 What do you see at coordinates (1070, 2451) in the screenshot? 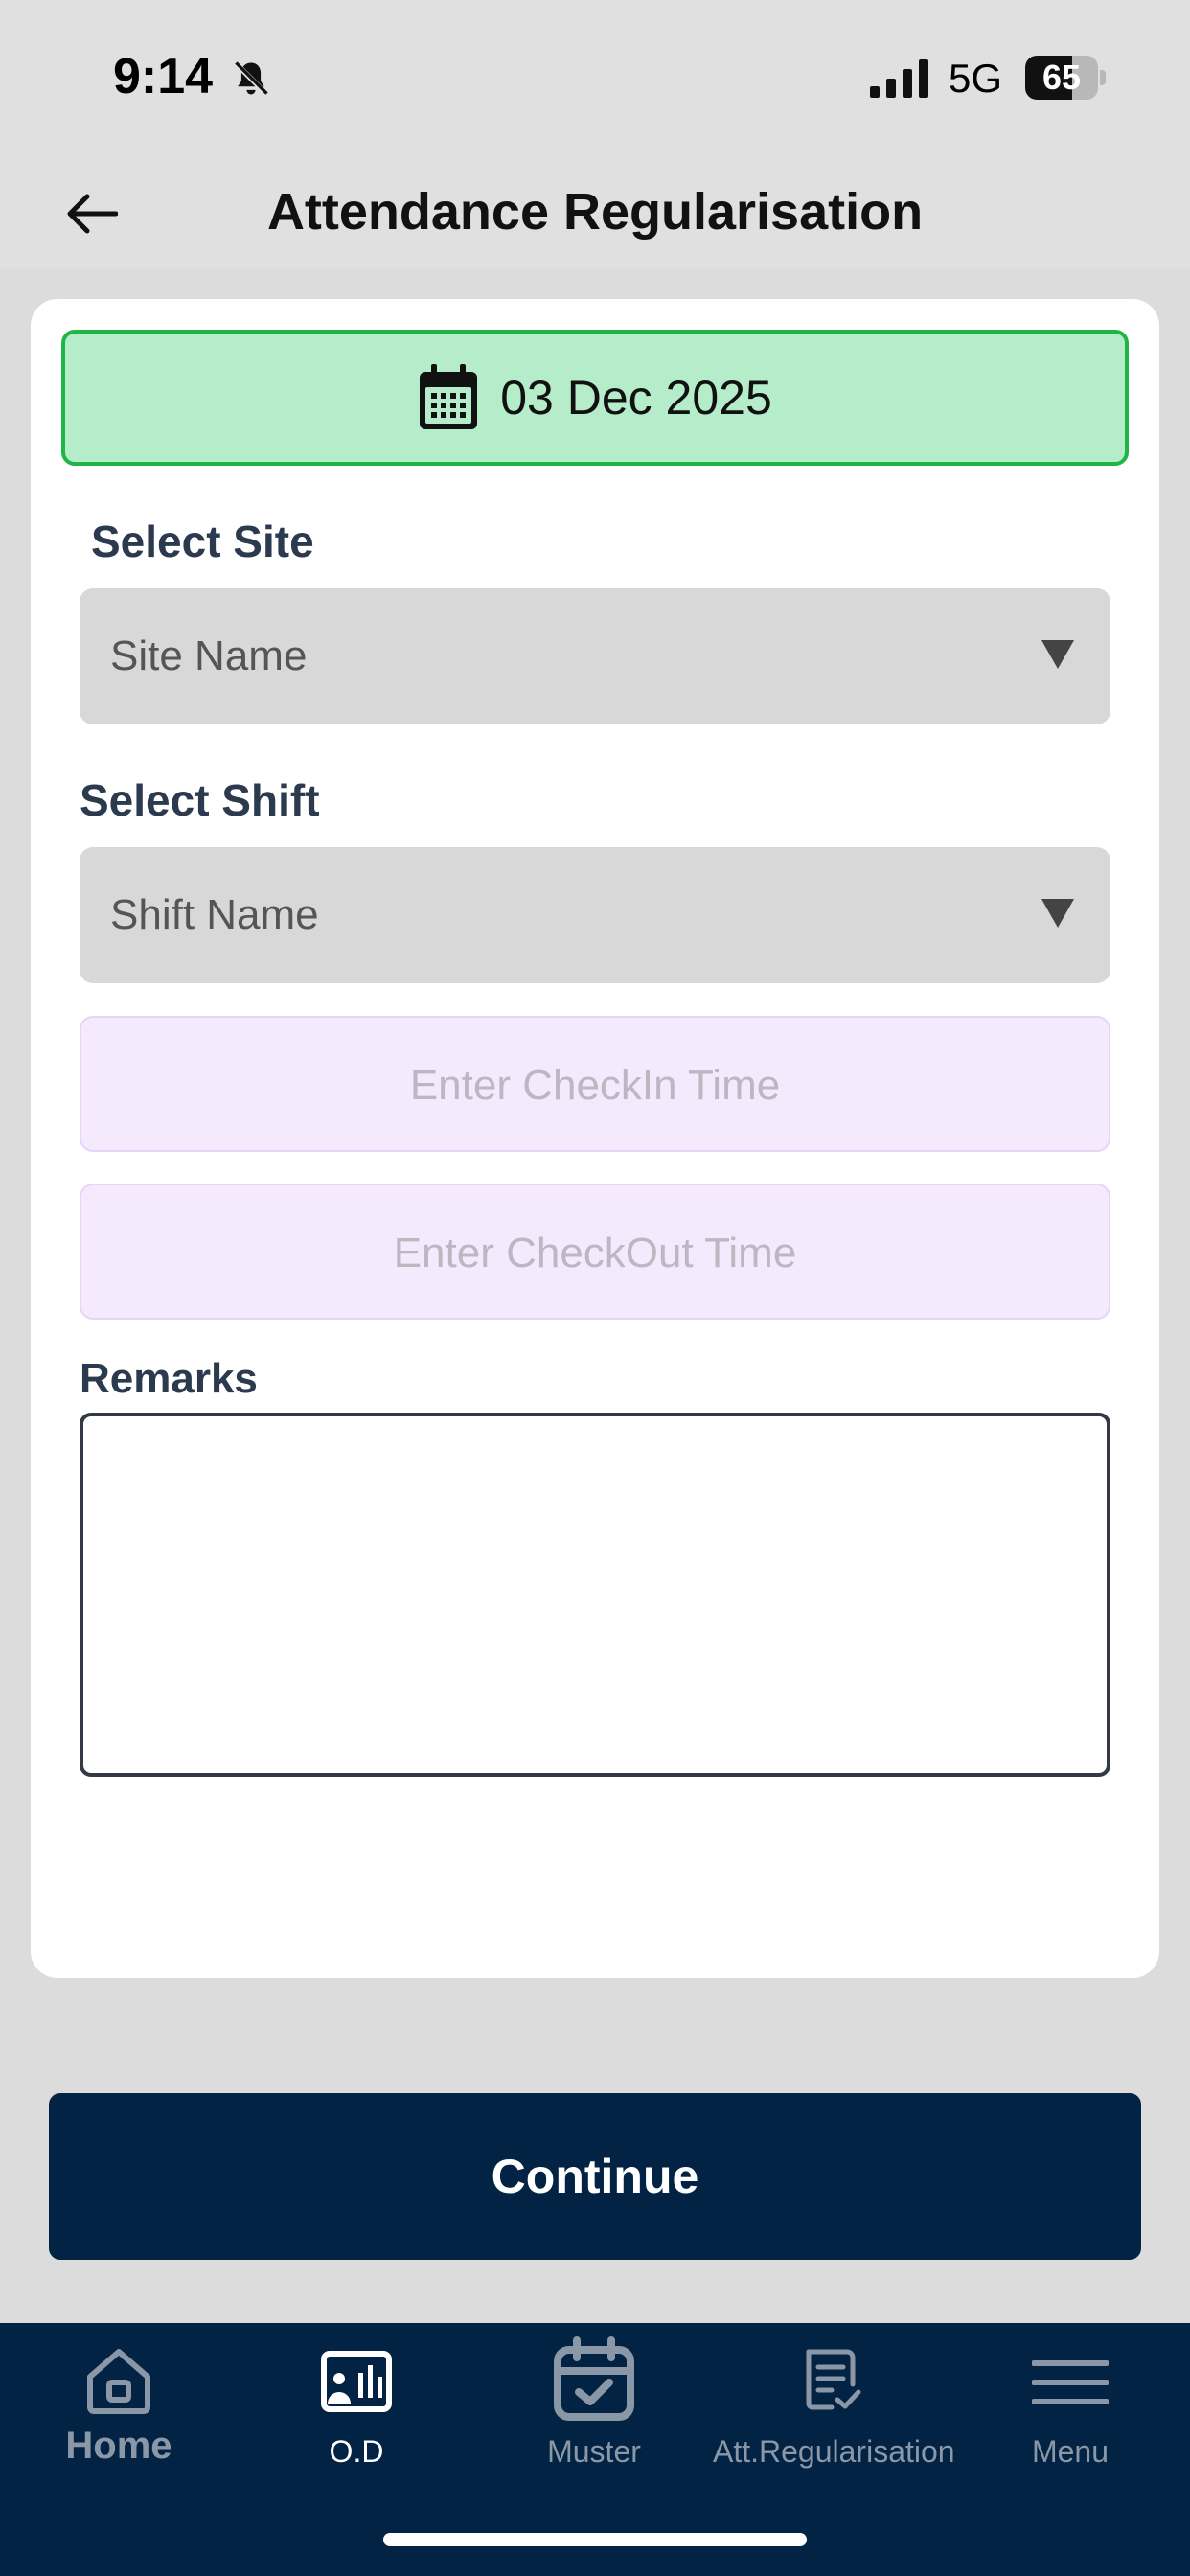
I see `nav-label-menu: Menu` at bounding box center [1070, 2451].